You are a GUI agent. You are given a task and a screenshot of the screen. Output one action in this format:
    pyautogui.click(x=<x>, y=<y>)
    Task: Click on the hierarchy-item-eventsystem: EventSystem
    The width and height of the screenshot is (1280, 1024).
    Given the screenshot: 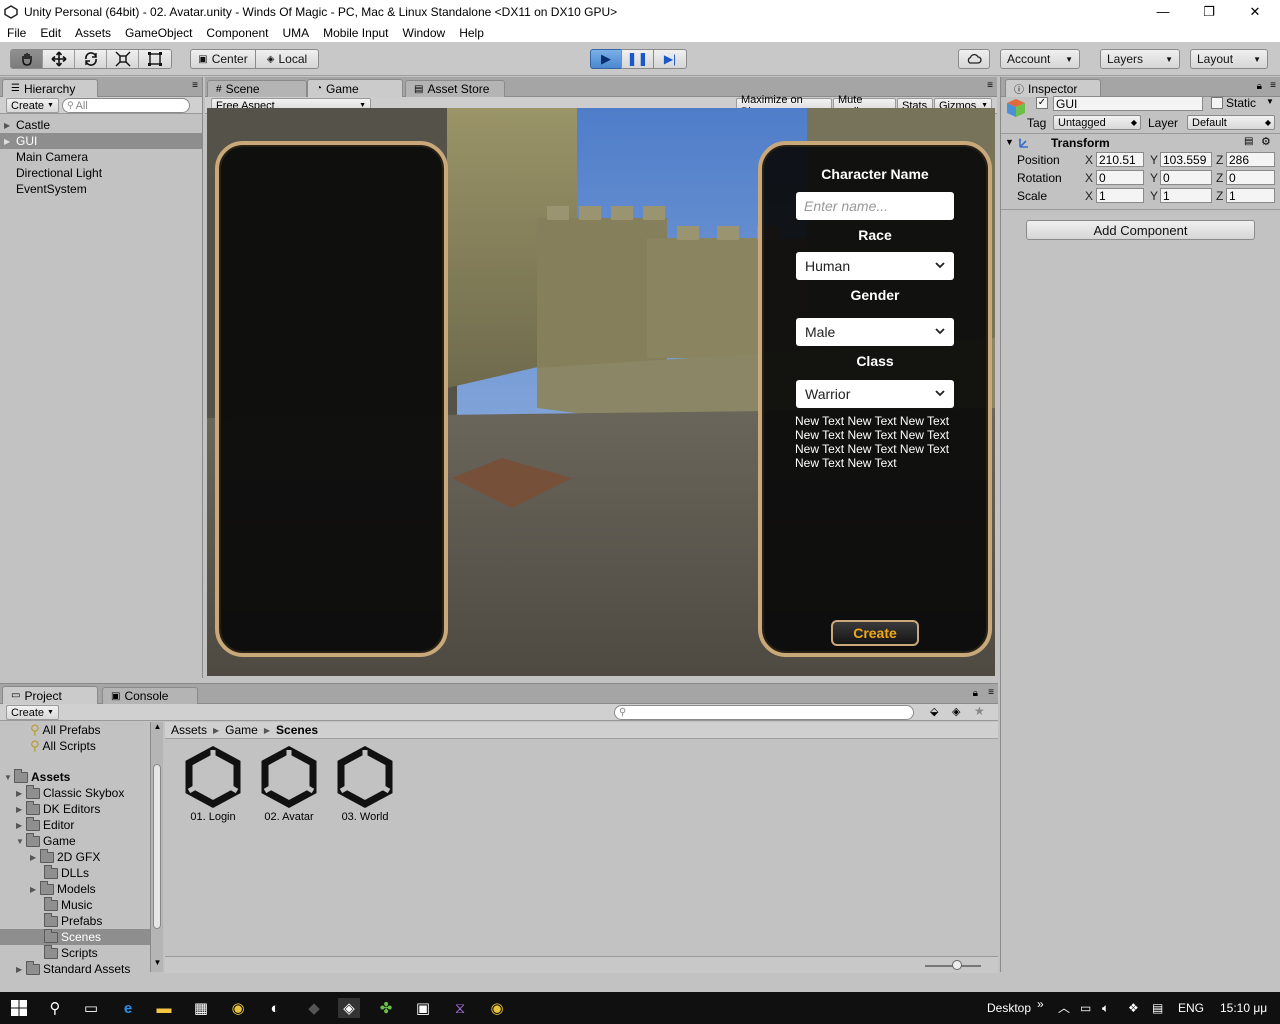 What is the action you would take?
    pyautogui.click(x=101, y=189)
    